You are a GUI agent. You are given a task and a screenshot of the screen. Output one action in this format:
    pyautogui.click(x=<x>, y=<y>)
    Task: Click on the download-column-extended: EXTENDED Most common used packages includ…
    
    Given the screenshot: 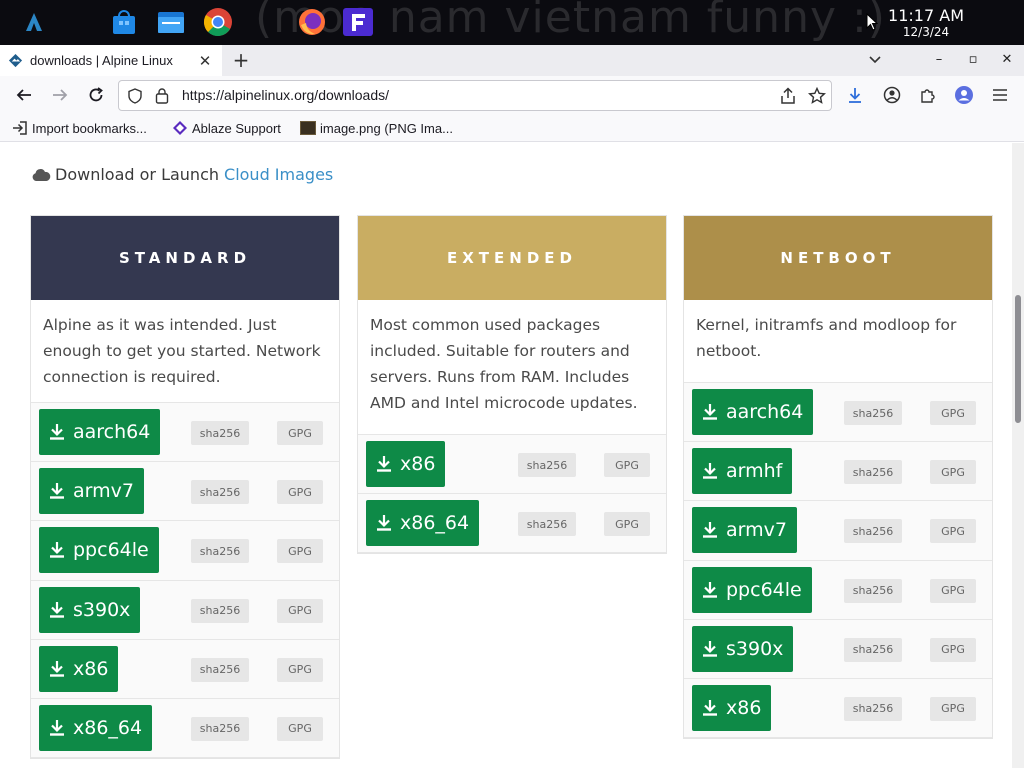 What is the action you would take?
    pyautogui.click(x=512, y=385)
    